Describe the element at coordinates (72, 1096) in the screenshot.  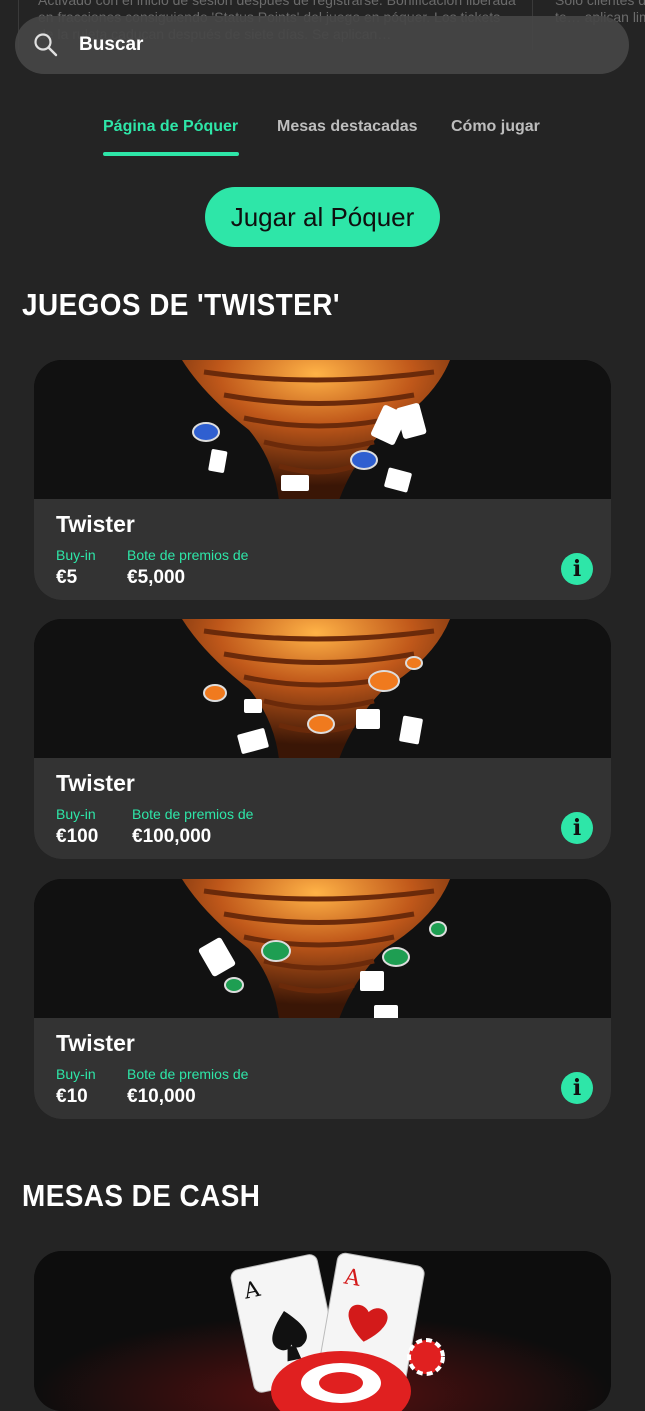
I see `buyin-value: €10` at that location.